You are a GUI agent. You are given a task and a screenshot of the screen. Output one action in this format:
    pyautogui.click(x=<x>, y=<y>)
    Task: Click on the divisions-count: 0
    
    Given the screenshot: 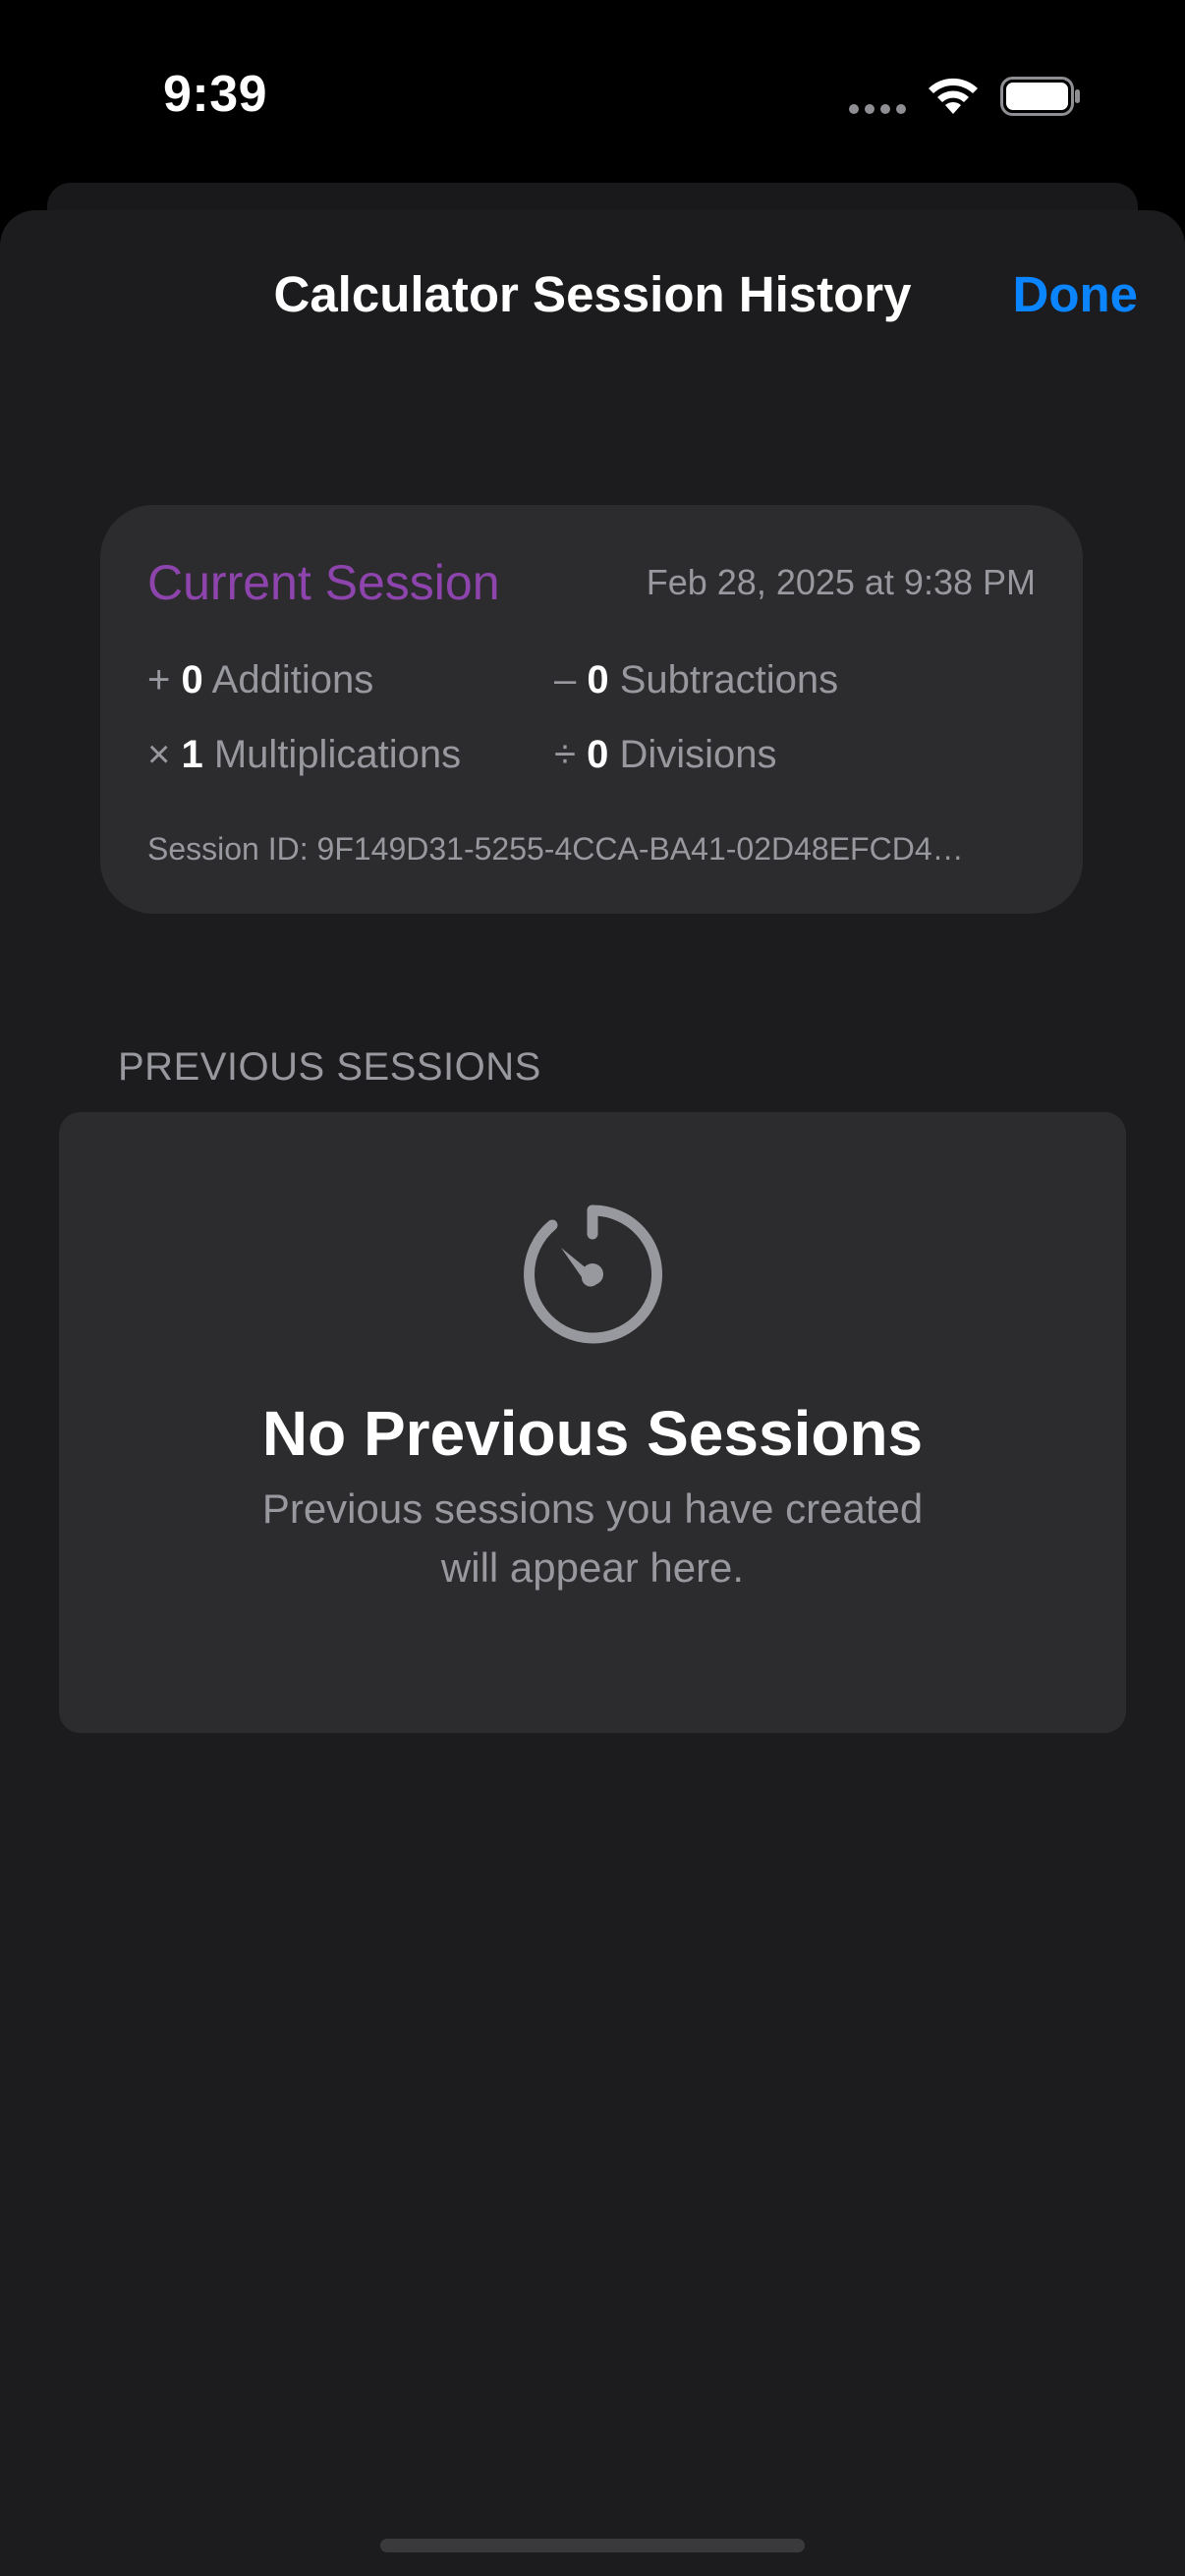 What is the action you would take?
    pyautogui.click(x=598, y=754)
    